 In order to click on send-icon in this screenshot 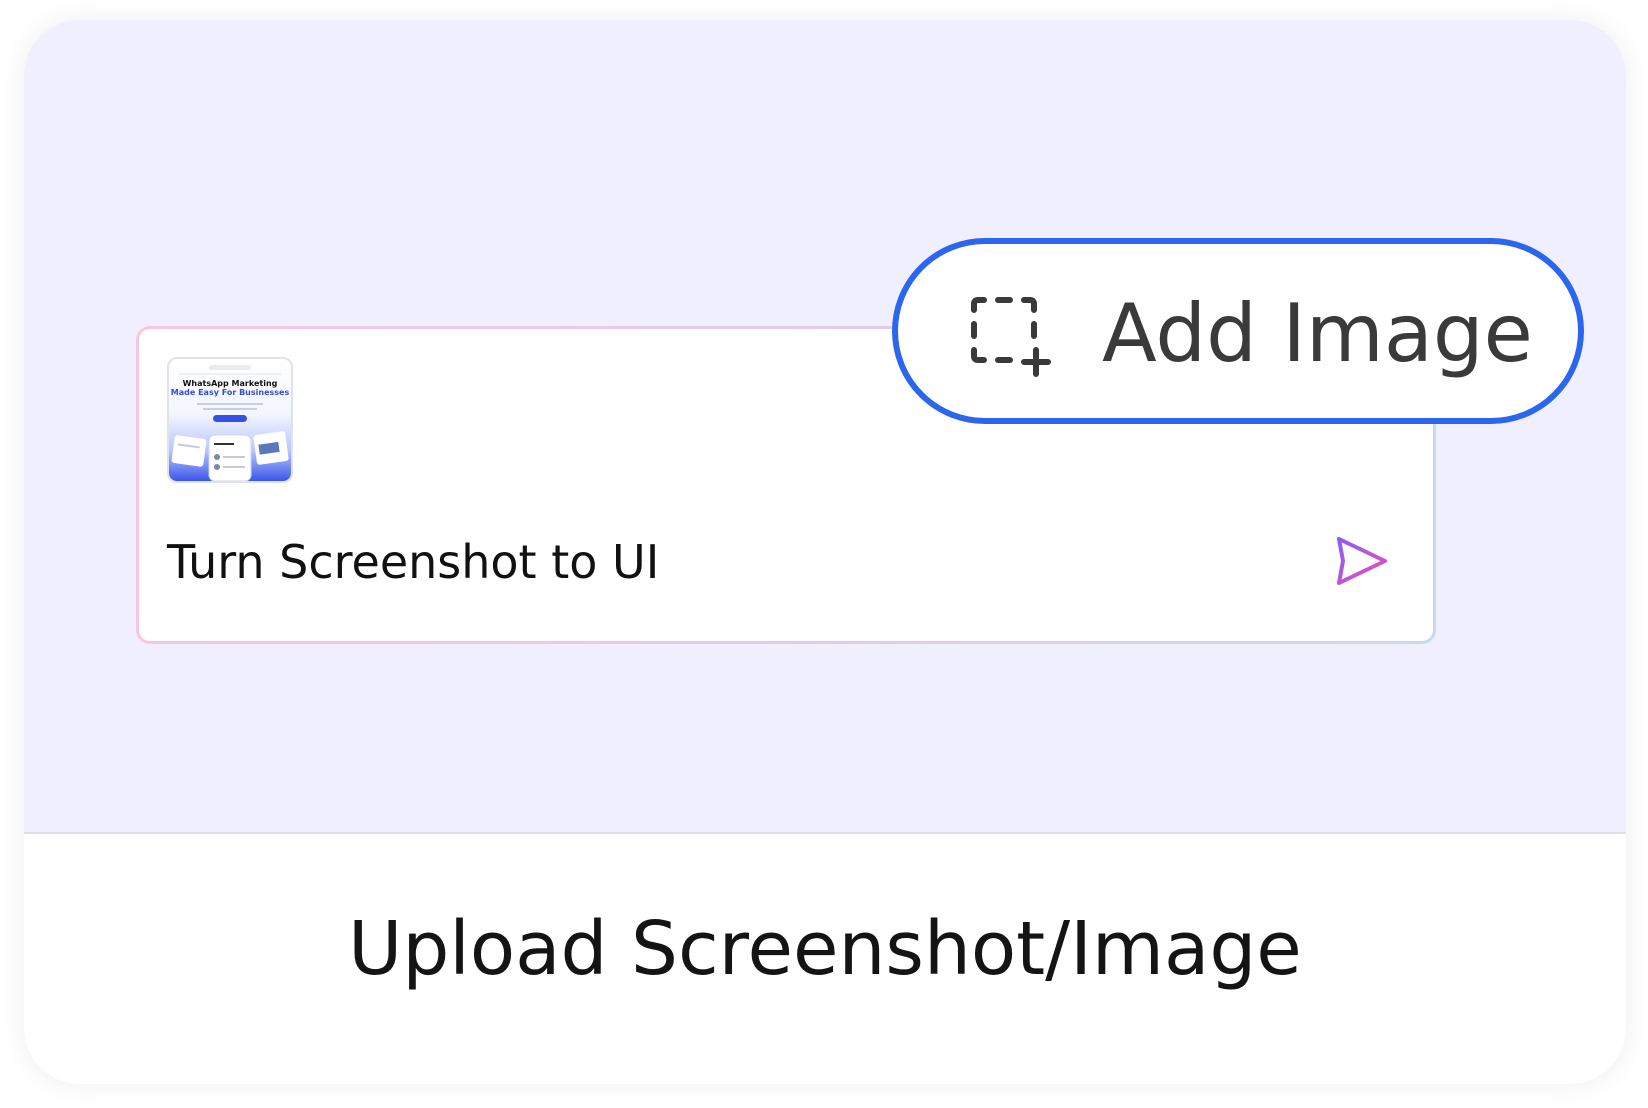, I will do `click(1362, 561)`.